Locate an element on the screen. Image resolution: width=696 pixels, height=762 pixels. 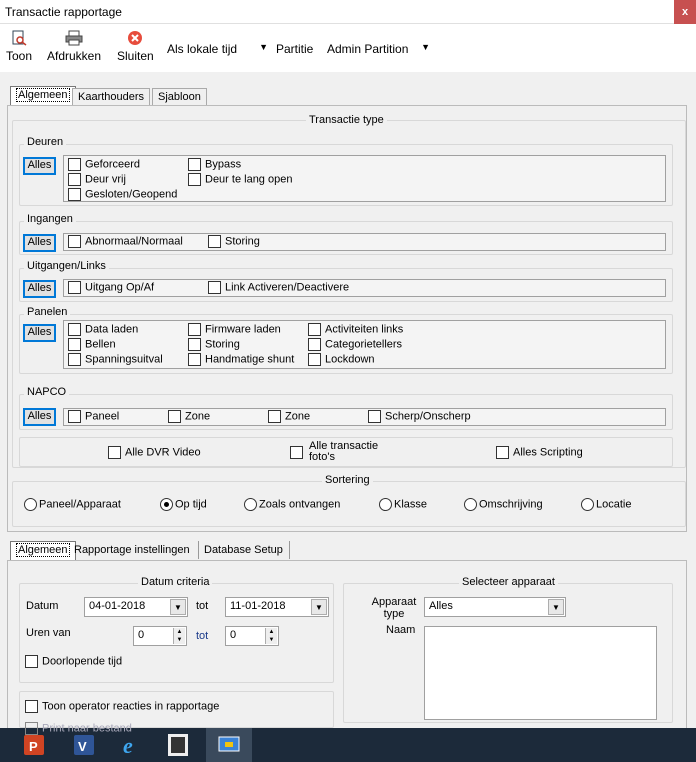
radio-zoals-ontvangen: Zoals ontvangen is located at coordinates (292, 504).